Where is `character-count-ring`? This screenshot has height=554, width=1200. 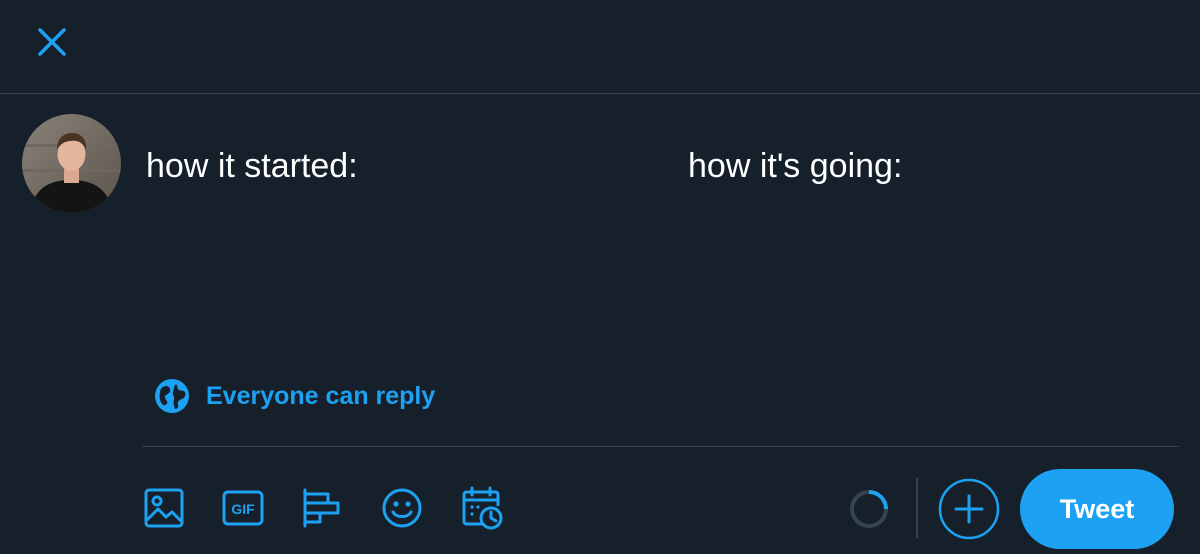 character-count-ring is located at coordinates (869, 509).